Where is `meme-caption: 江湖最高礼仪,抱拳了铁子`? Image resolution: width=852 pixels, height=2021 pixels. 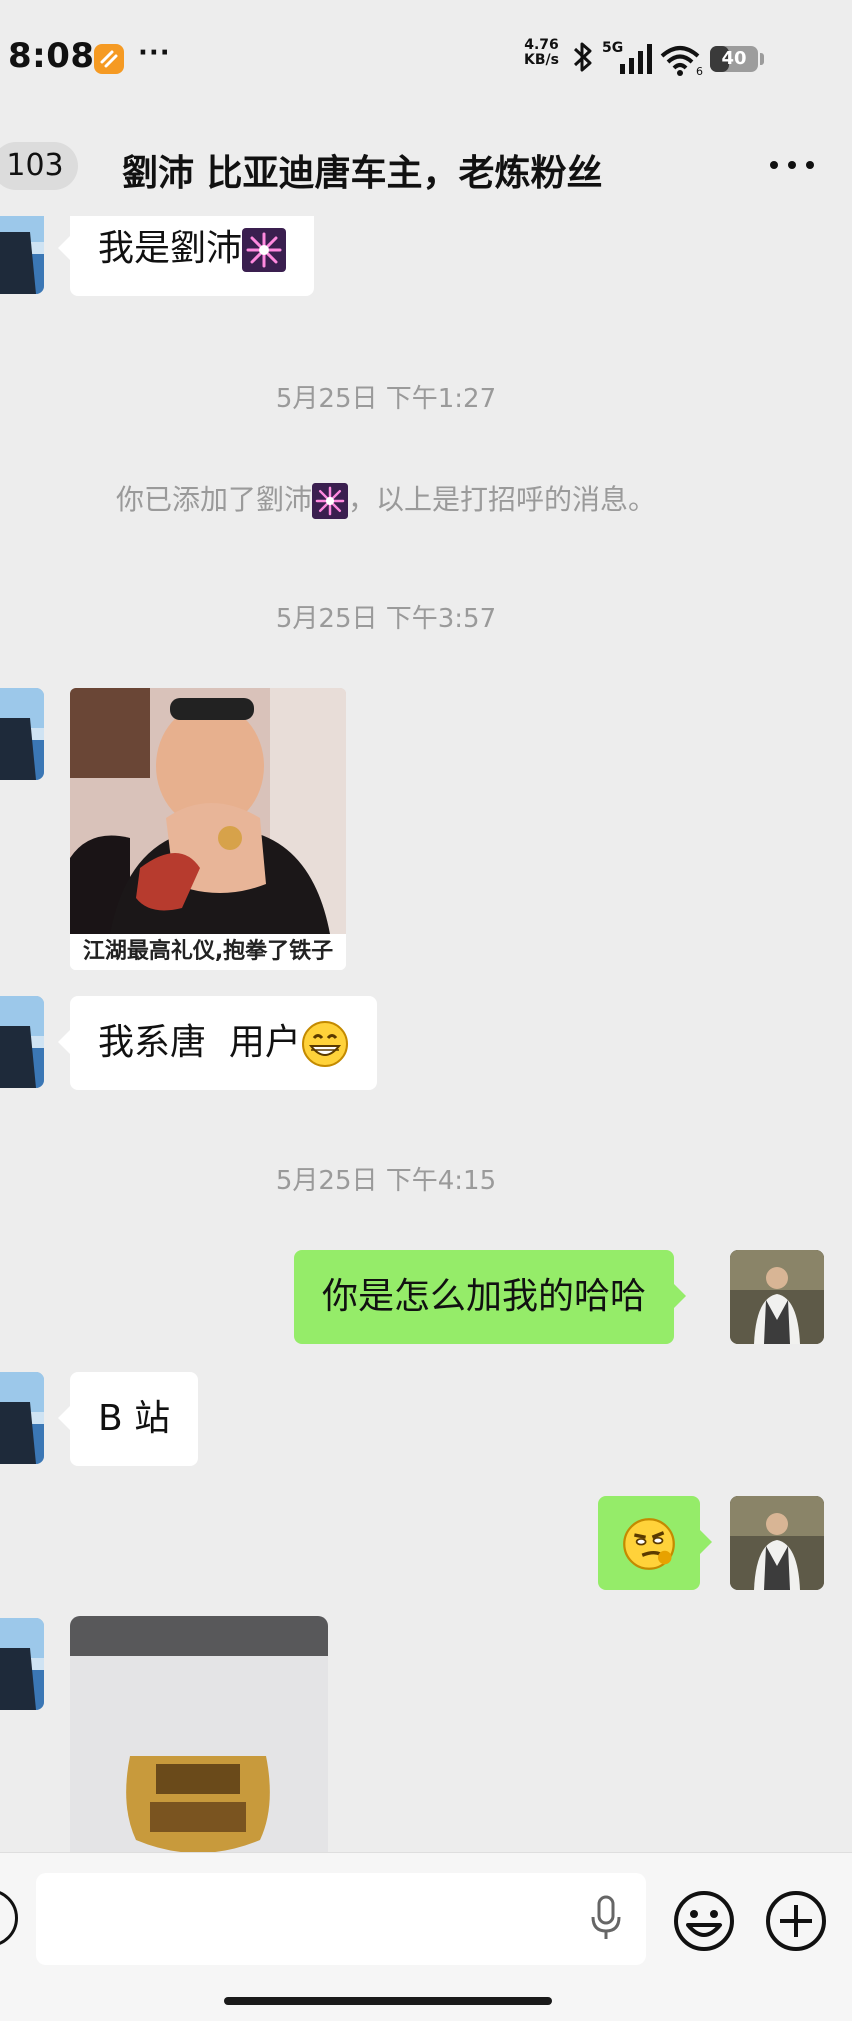
meme-caption: 江湖最高礼仪,抱拳了铁子 is located at coordinates (208, 952).